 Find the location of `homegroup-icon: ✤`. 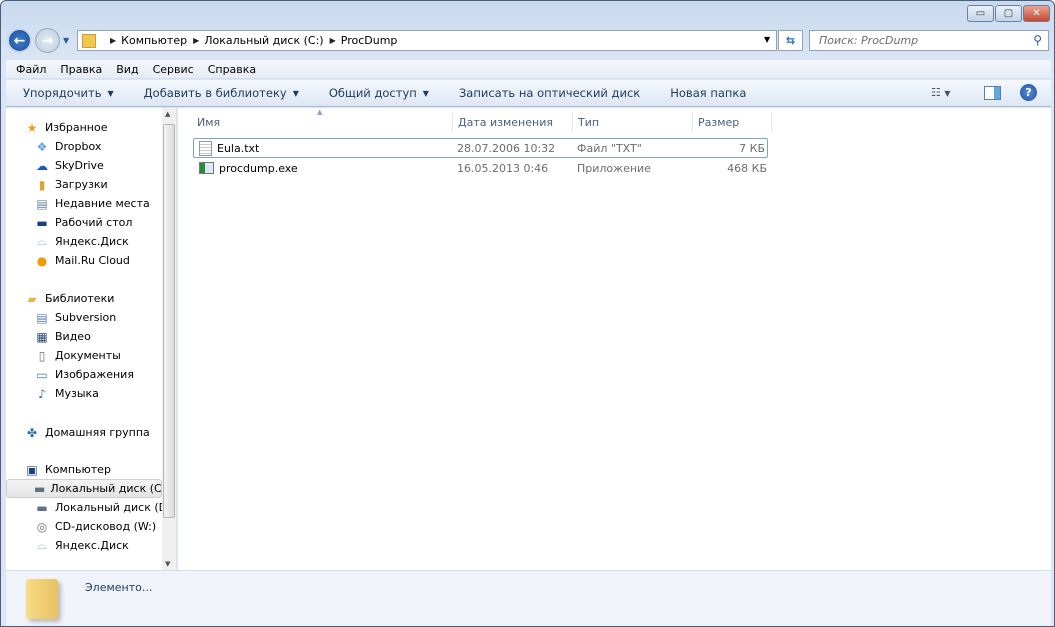

homegroup-icon: ✤ is located at coordinates (32, 432).